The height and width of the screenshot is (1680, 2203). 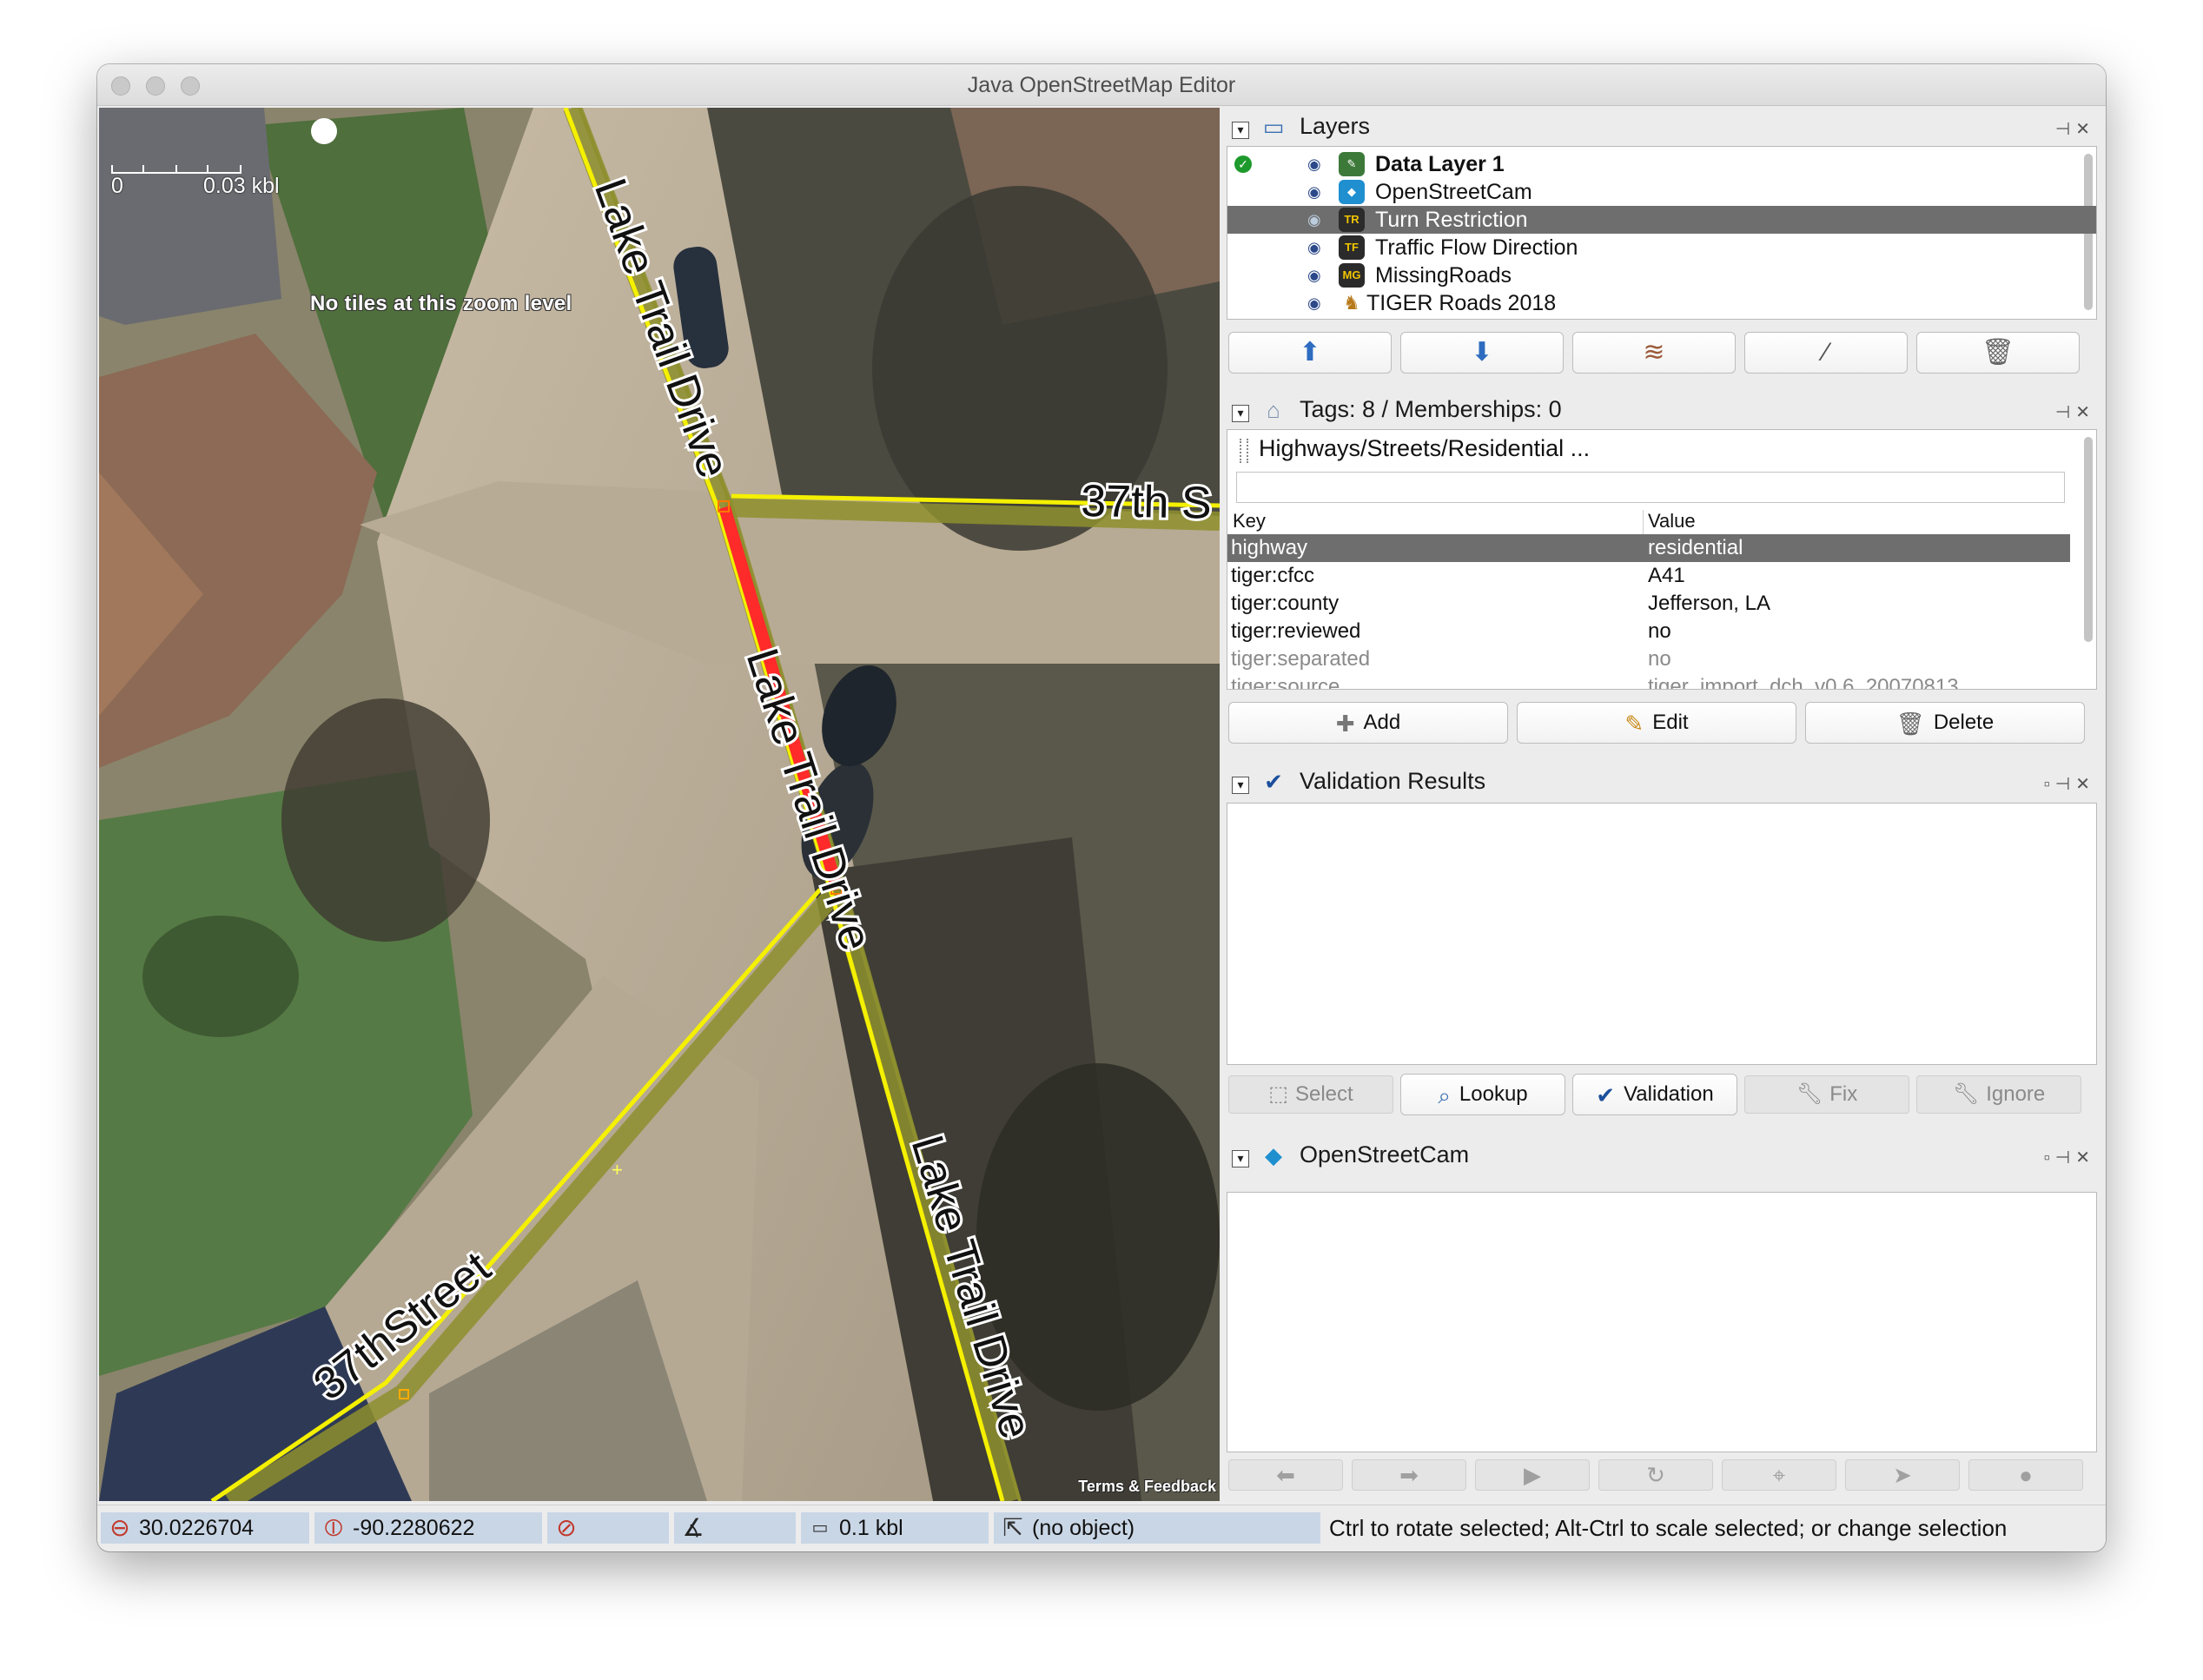 What do you see at coordinates (1243, 164) in the screenshot?
I see `active-layer-check-icon: ✓` at bounding box center [1243, 164].